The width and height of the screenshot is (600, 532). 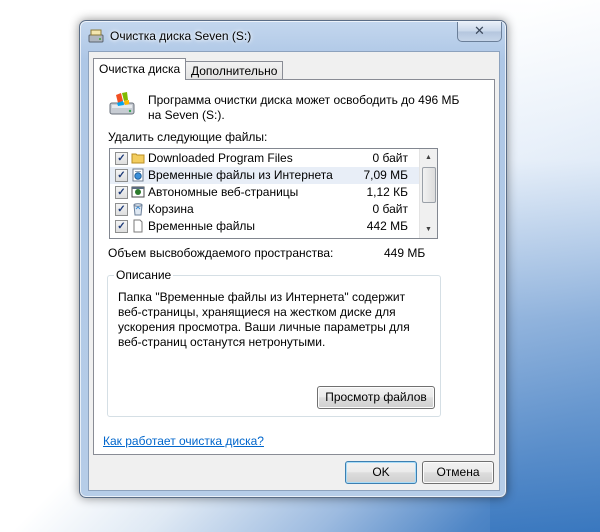 I want to click on file-size: 442 МБ, so click(x=387, y=226).